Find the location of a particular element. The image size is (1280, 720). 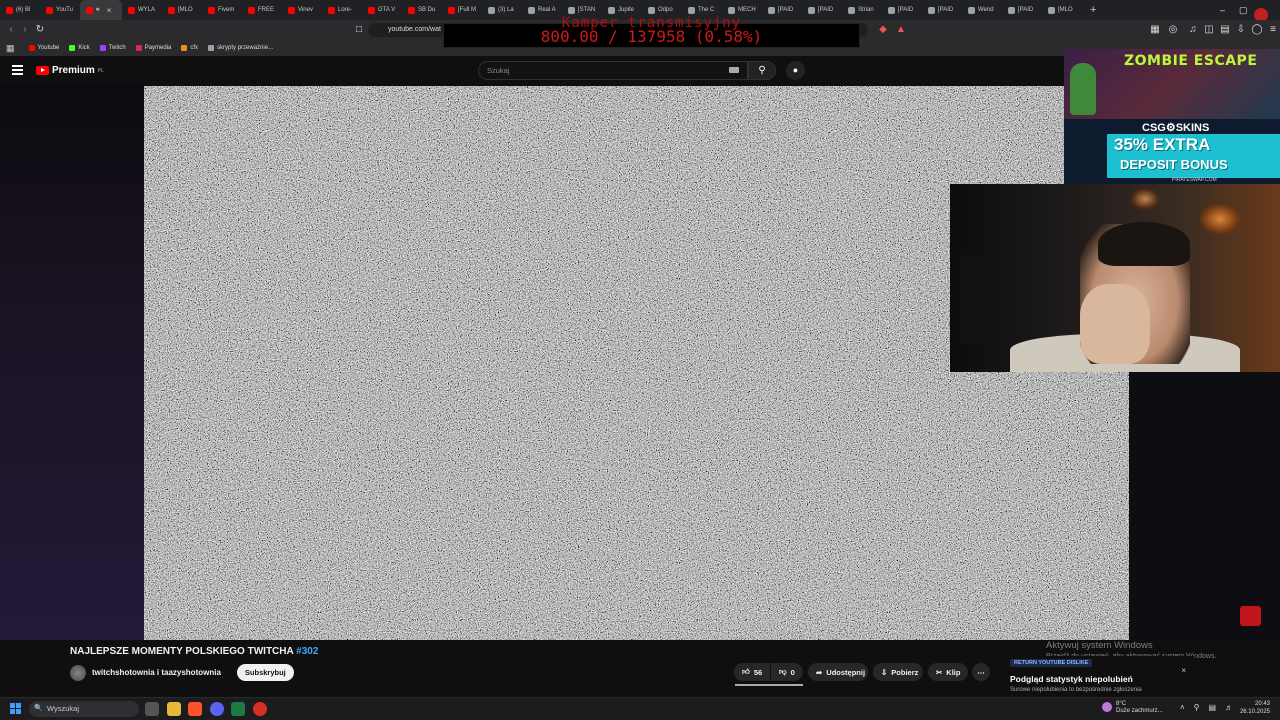

bookmark-item: Paymedia is located at coordinates (153, 48).